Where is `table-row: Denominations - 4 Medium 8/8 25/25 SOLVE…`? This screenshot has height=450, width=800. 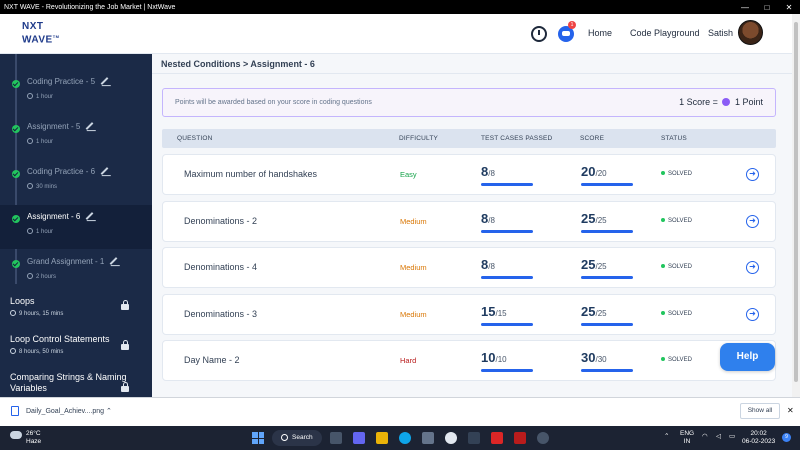 table-row: Denominations - 4 Medium 8/8 25/25 SOLVE… is located at coordinates (469, 267).